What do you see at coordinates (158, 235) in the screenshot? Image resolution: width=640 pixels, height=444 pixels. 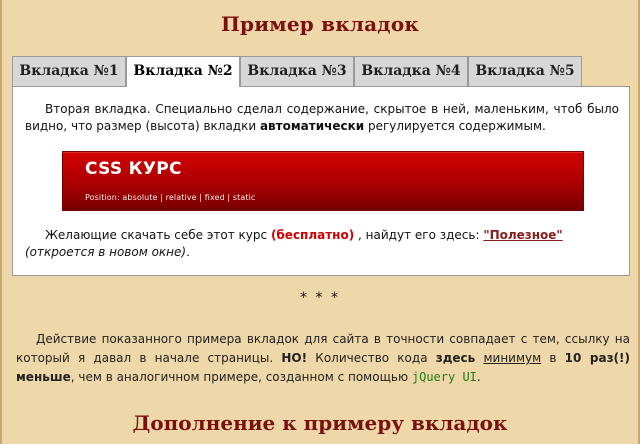 I see `download-prefix: Желающие скачать себе этот курс` at bounding box center [158, 235].